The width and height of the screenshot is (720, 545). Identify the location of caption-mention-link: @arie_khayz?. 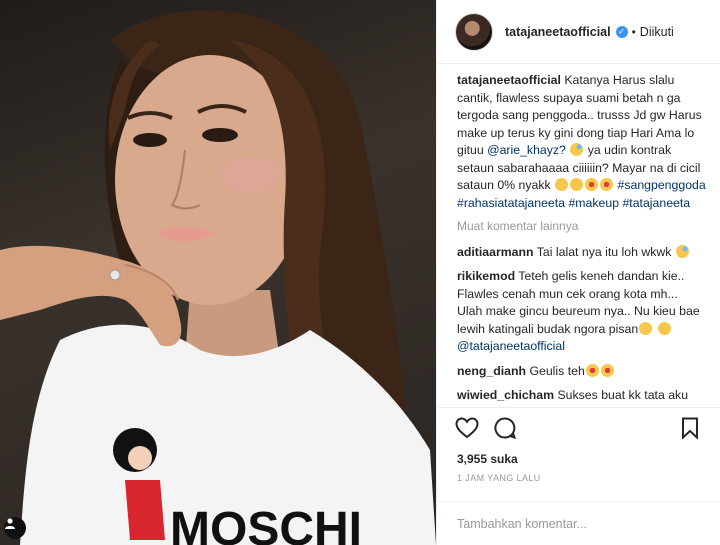
(526, 150).